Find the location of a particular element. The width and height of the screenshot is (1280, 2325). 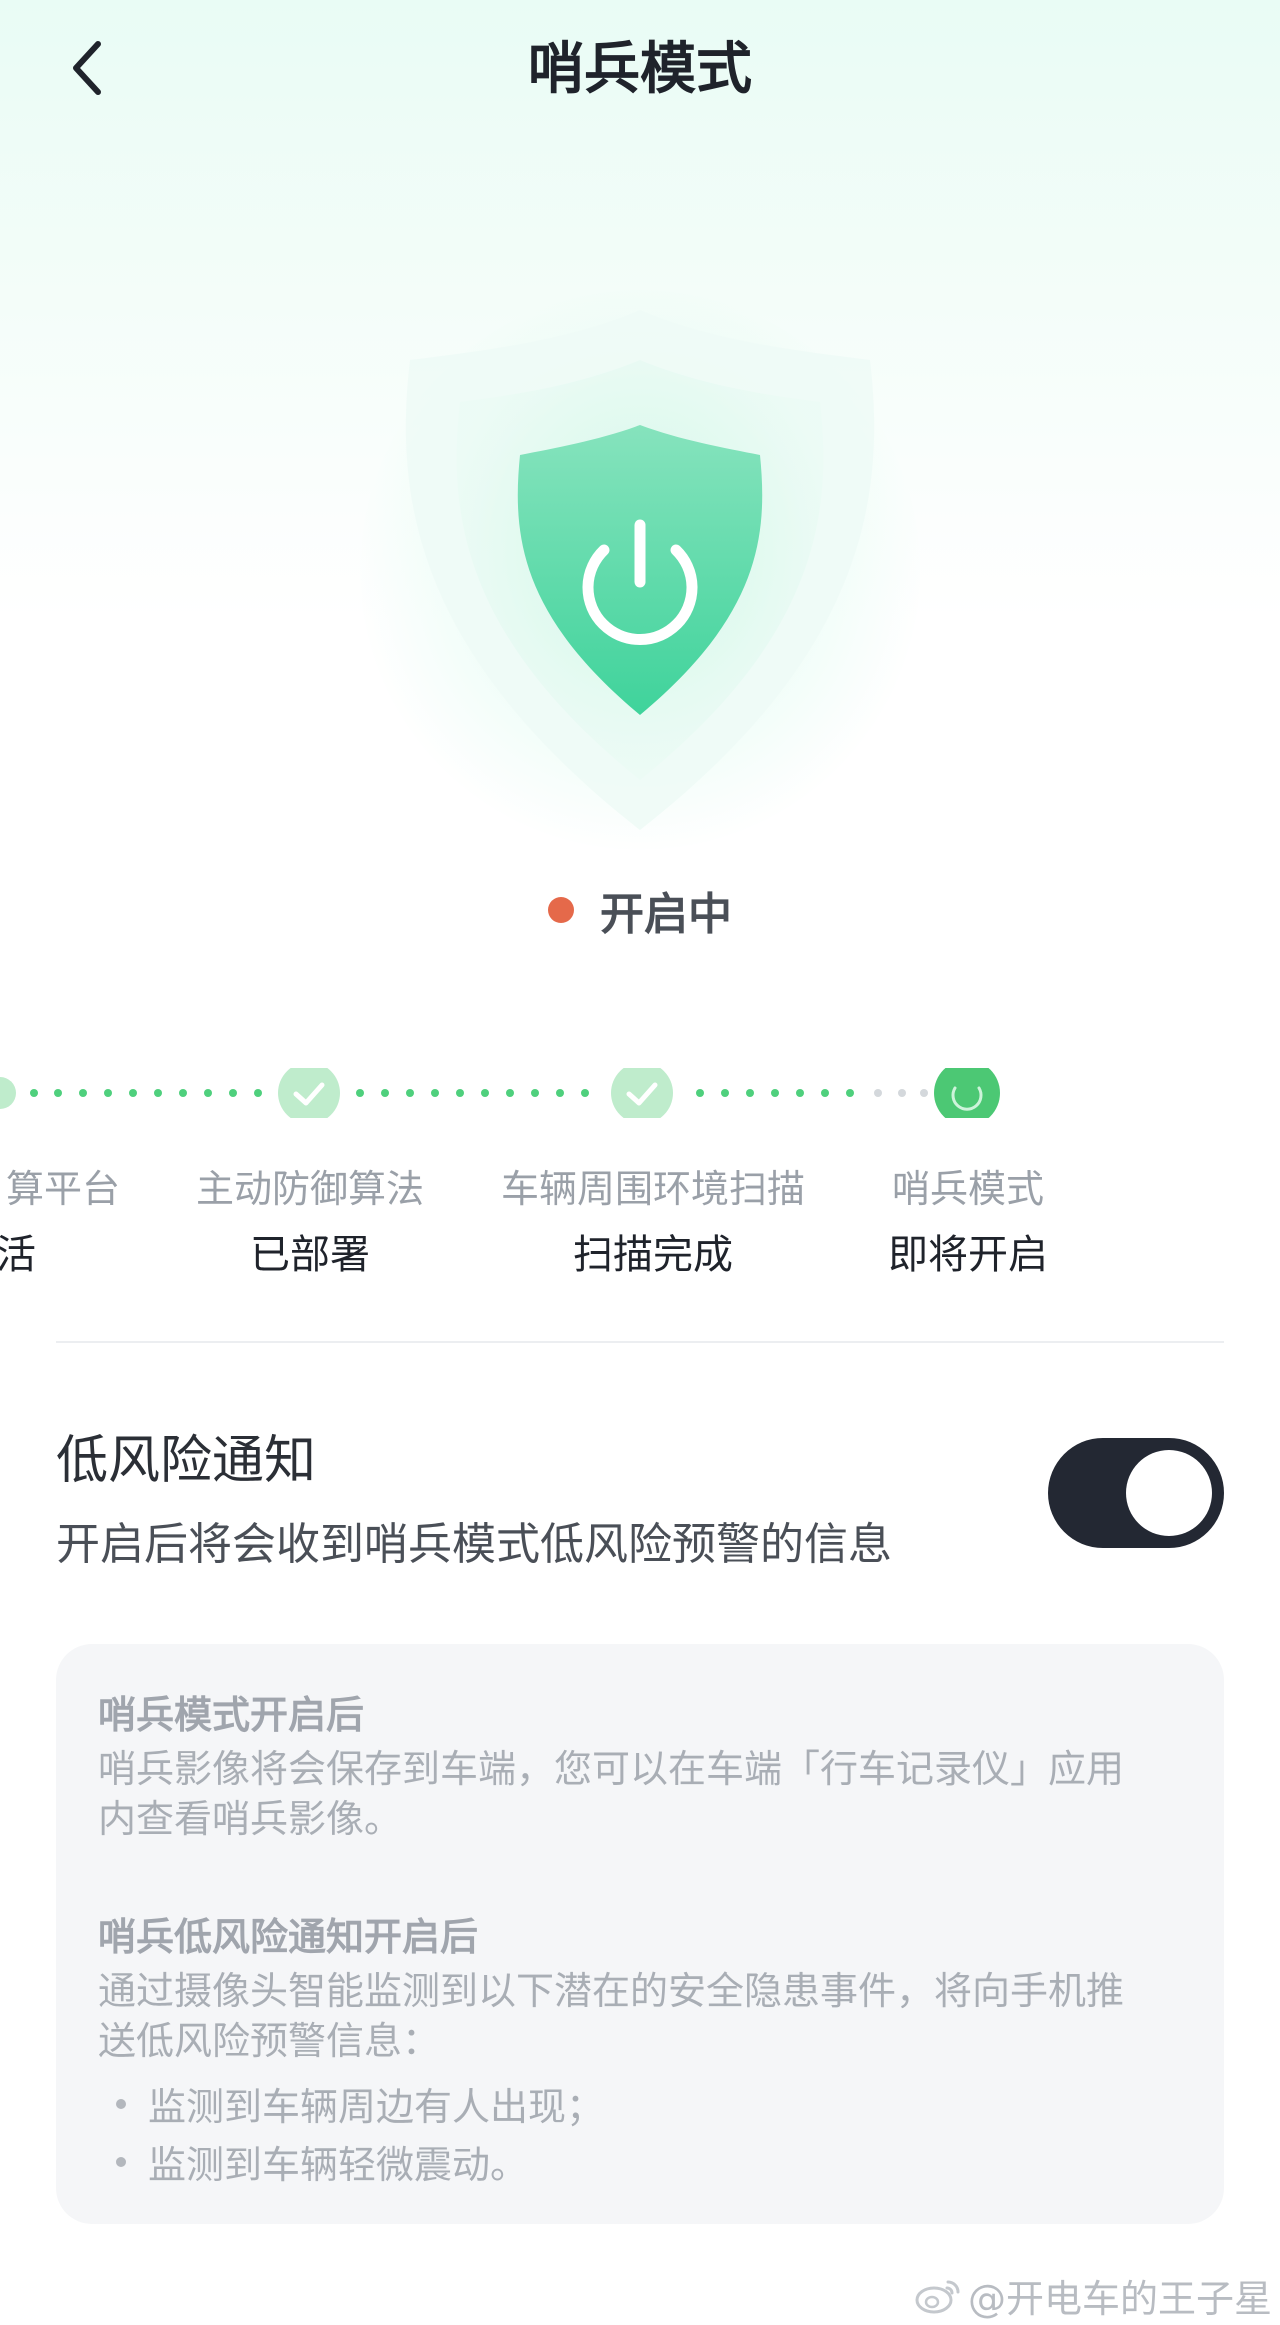

watermark-text: @开电车的王子星 is located at coordinates (1119, 2299).